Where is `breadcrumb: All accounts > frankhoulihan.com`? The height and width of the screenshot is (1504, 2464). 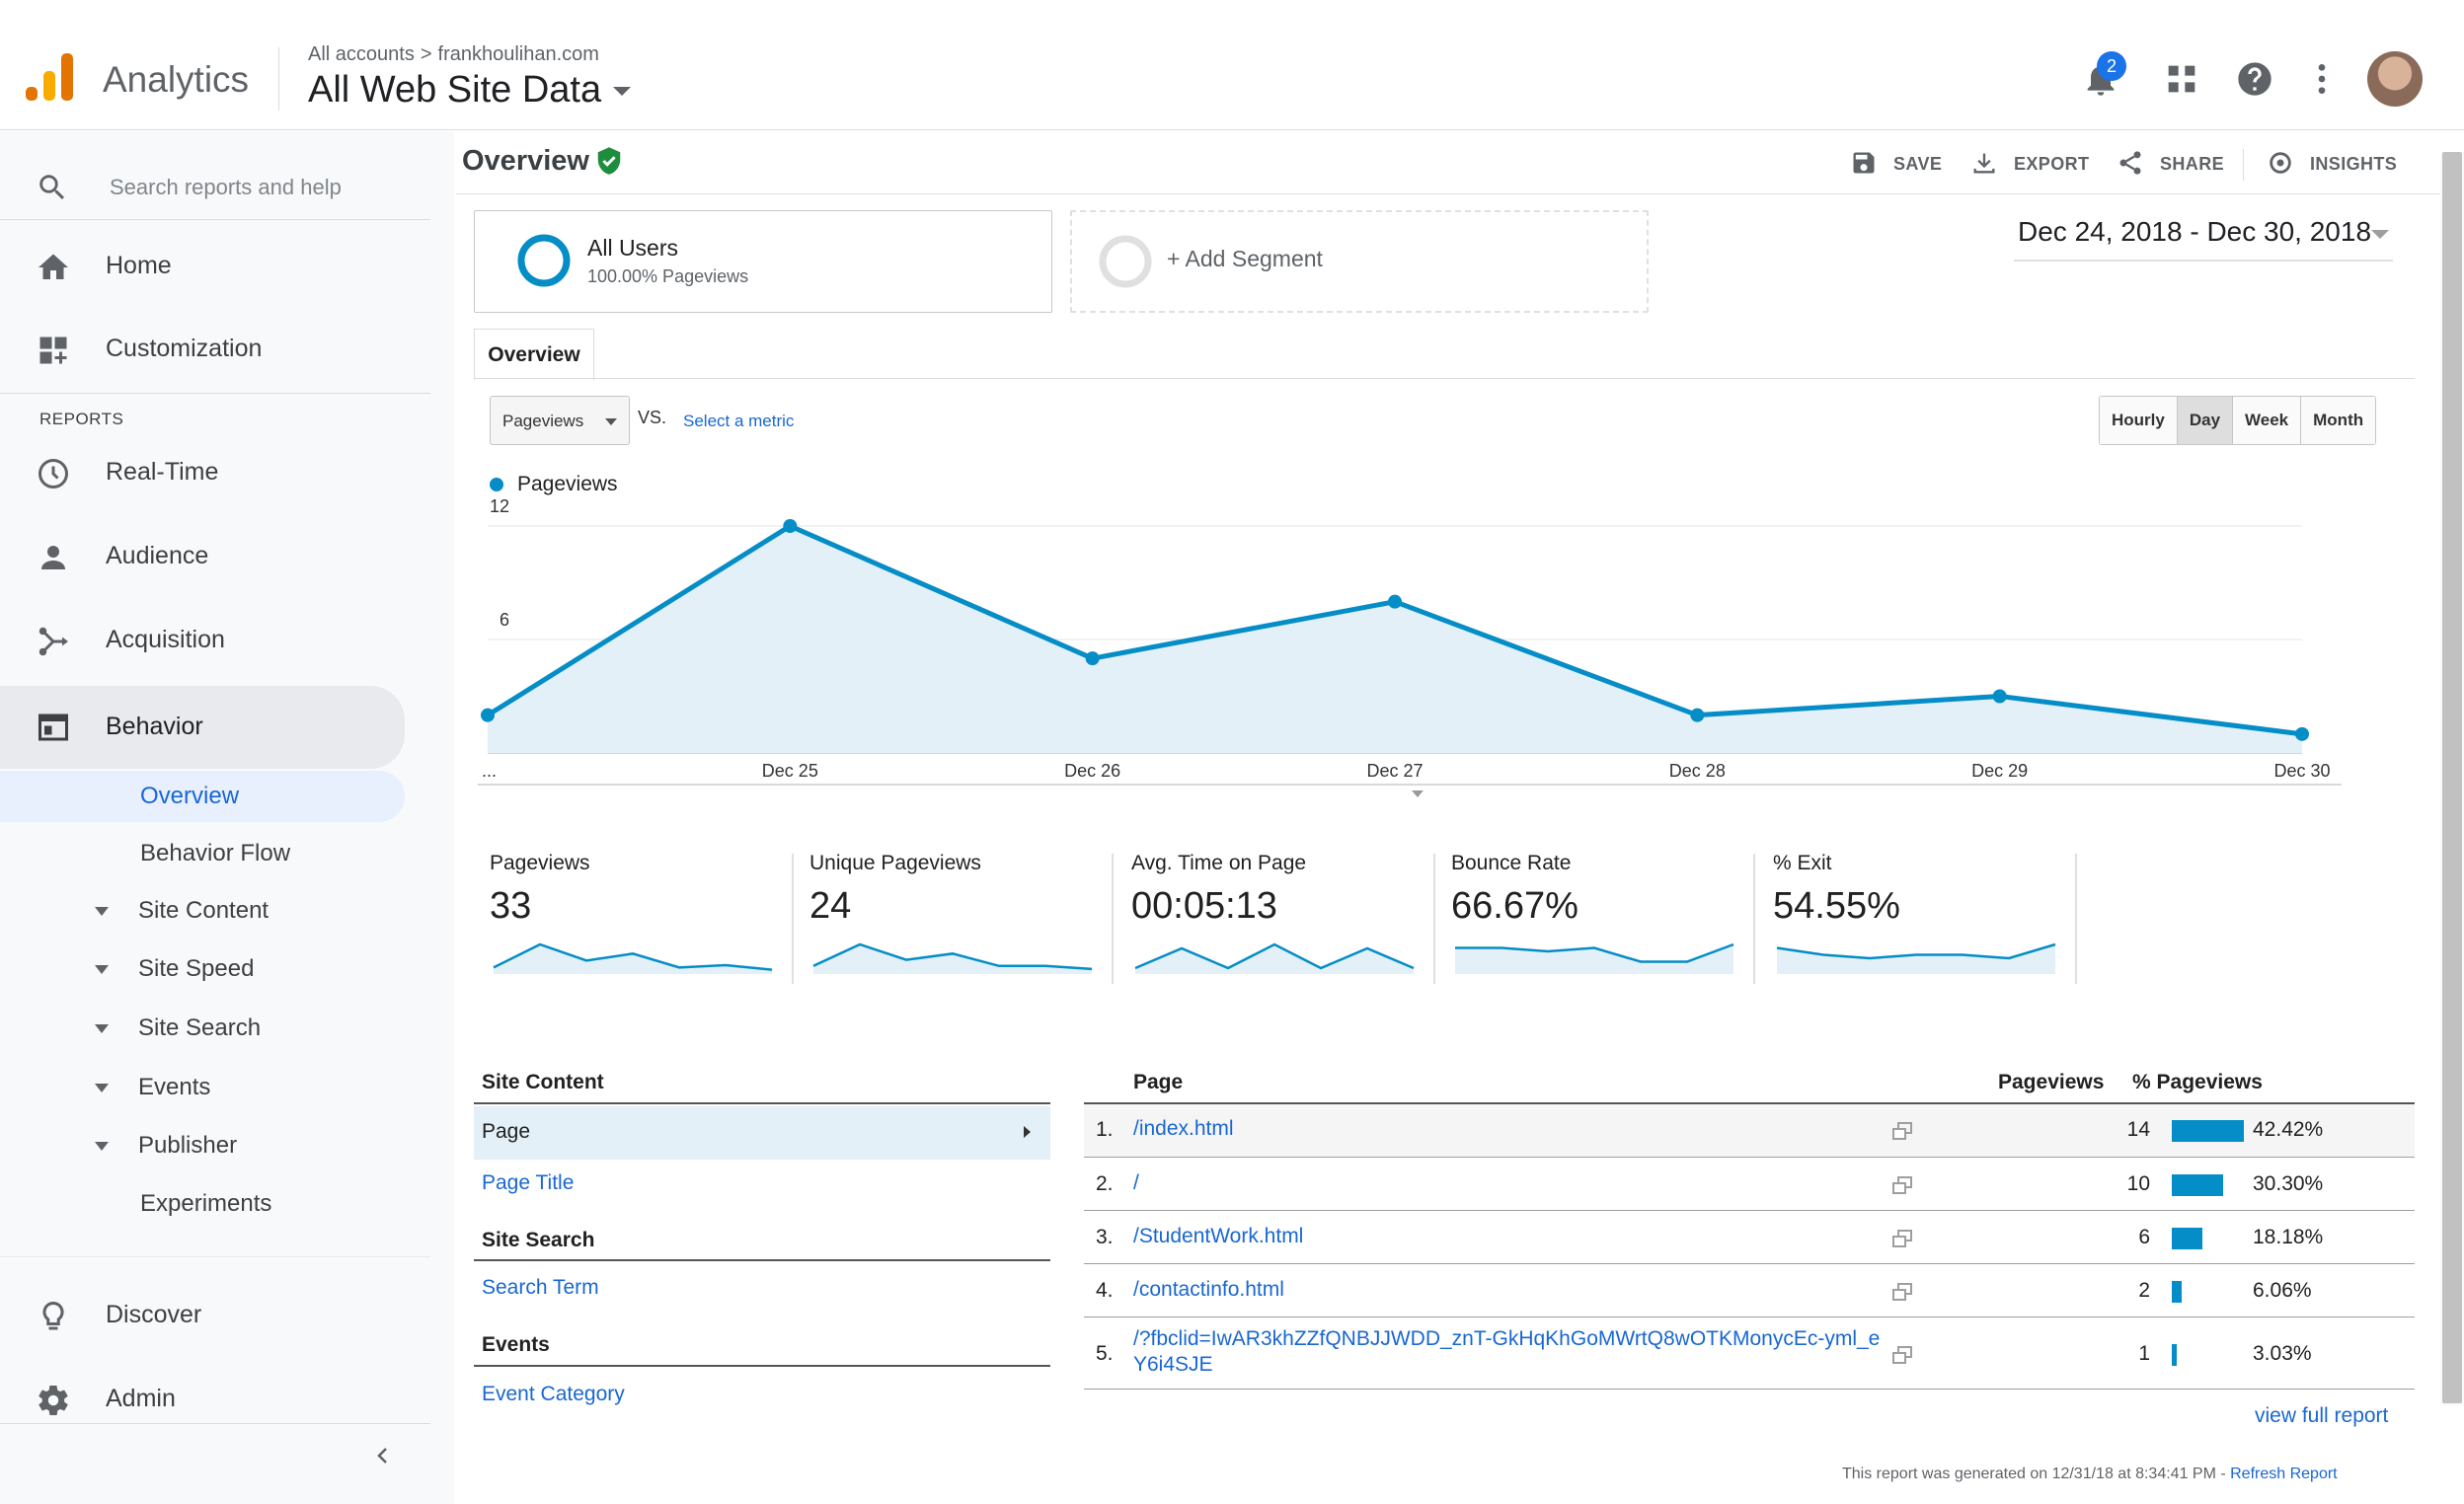 breadcrumb: All accounts > frankhoulihan.com is located at coordinates (456, 54).